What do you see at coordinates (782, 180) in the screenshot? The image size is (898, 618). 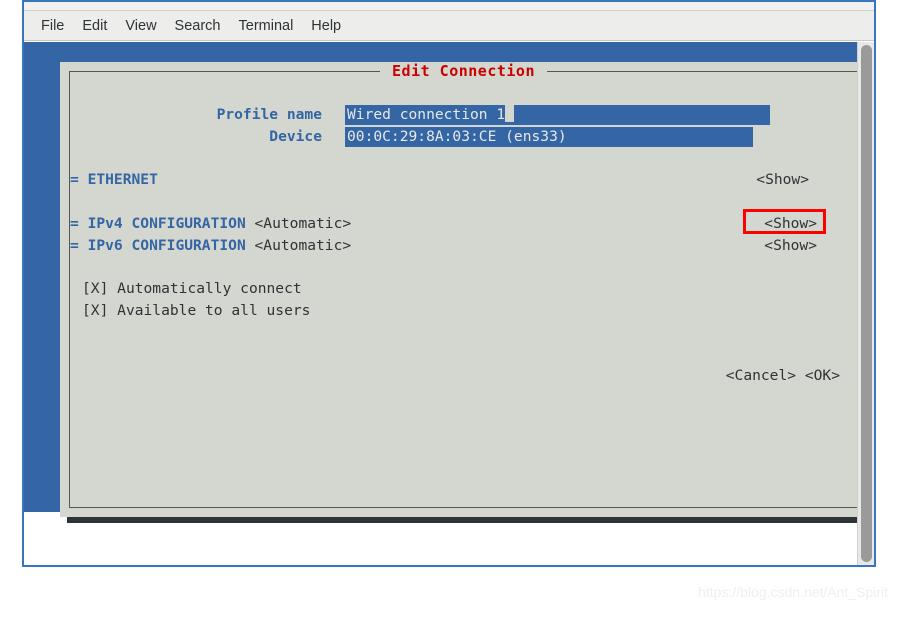 I see `ethernet-show-button: <Show>` at bounding box center [782, 180].